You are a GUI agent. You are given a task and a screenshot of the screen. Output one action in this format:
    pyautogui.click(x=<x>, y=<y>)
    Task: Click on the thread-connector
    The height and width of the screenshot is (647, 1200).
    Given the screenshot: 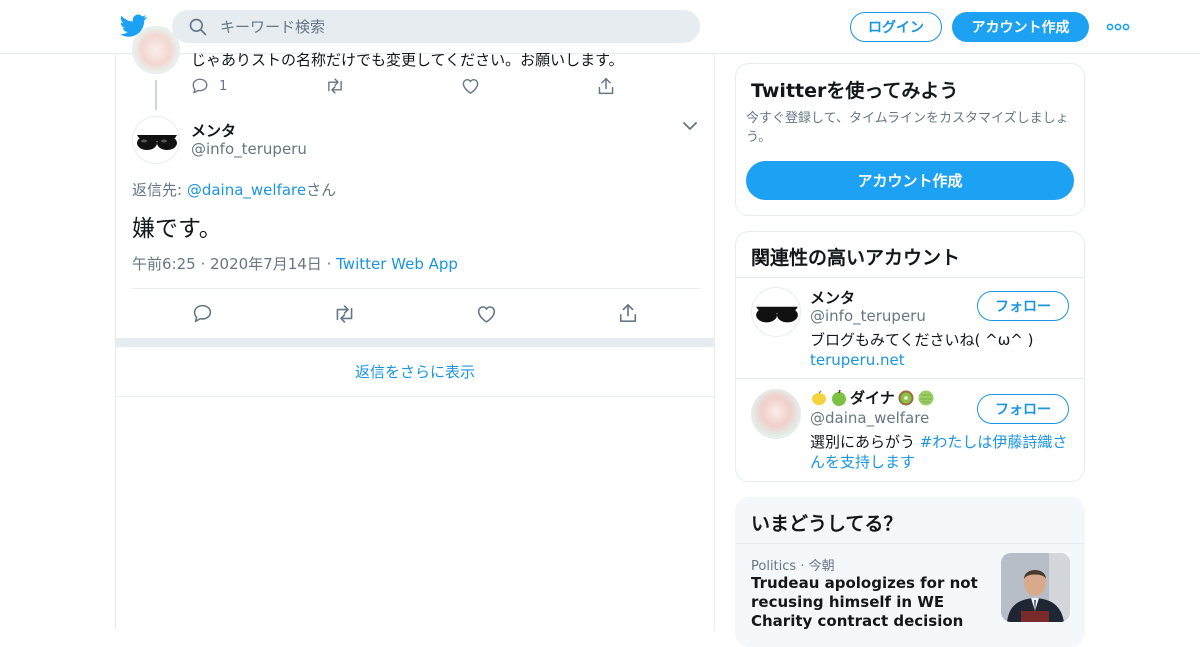 What is the action you would take?
    pyautogui.click(x=156, y=95)
    